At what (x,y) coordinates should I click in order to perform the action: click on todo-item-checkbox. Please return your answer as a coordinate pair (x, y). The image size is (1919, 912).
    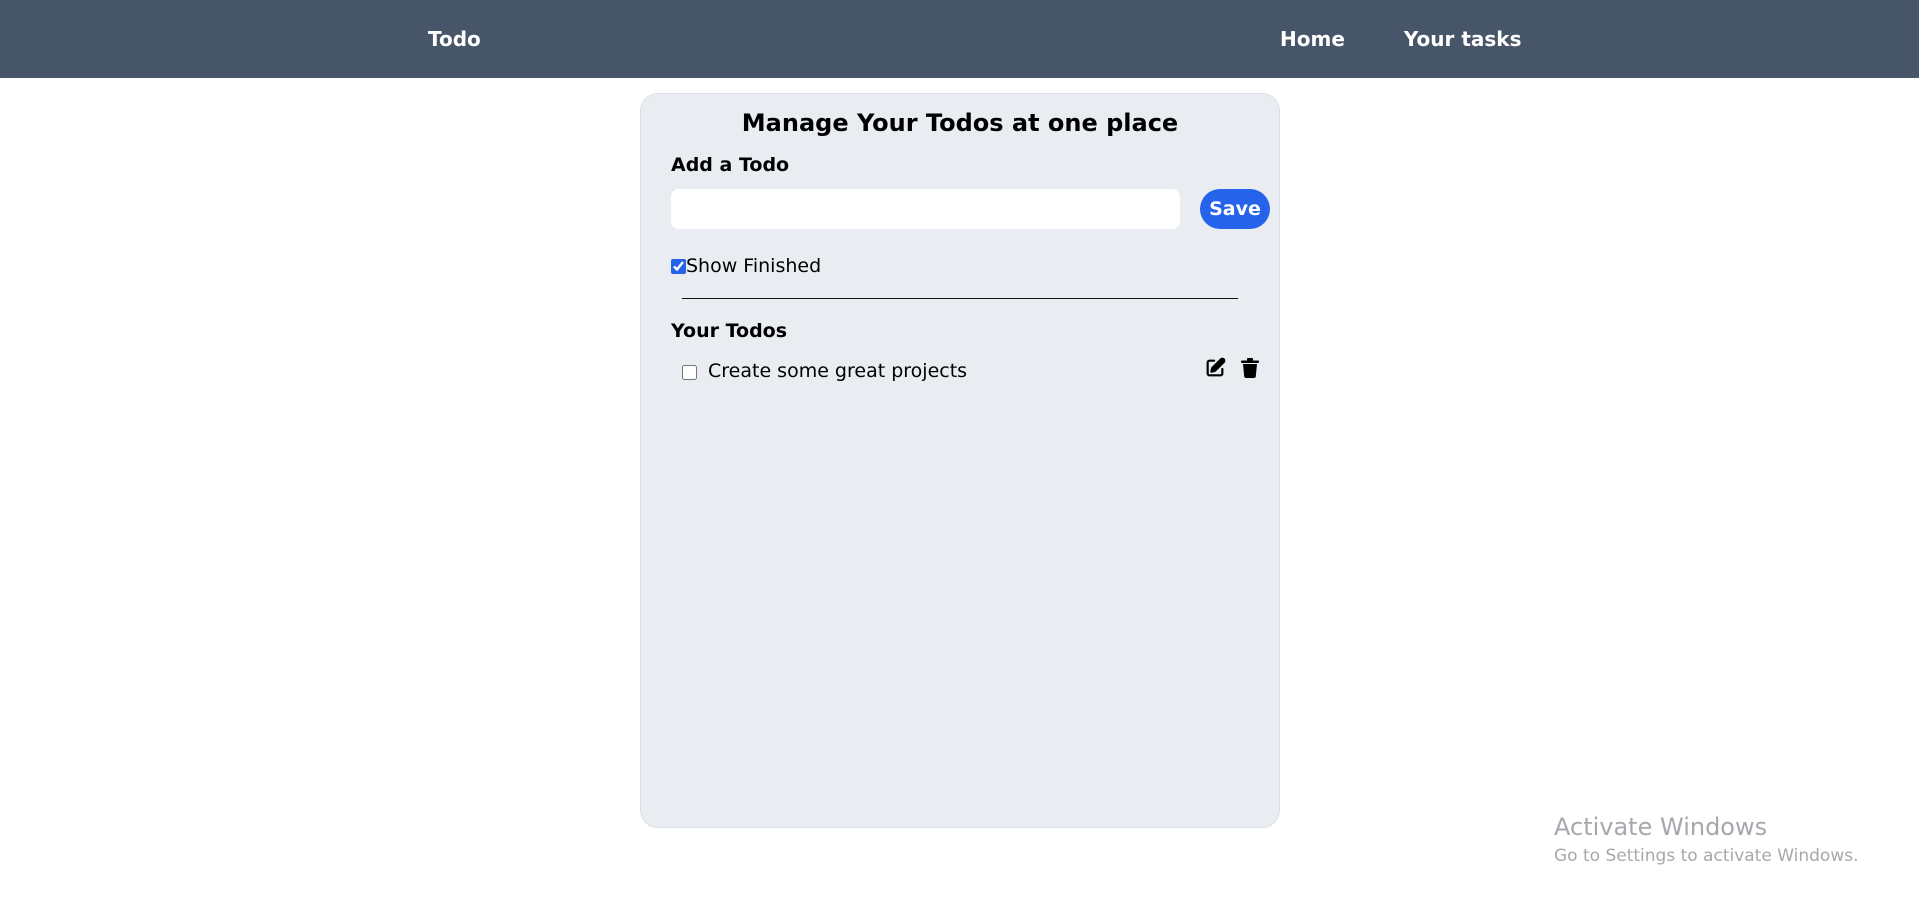
    Looking at the image, I should click on (689, 372).